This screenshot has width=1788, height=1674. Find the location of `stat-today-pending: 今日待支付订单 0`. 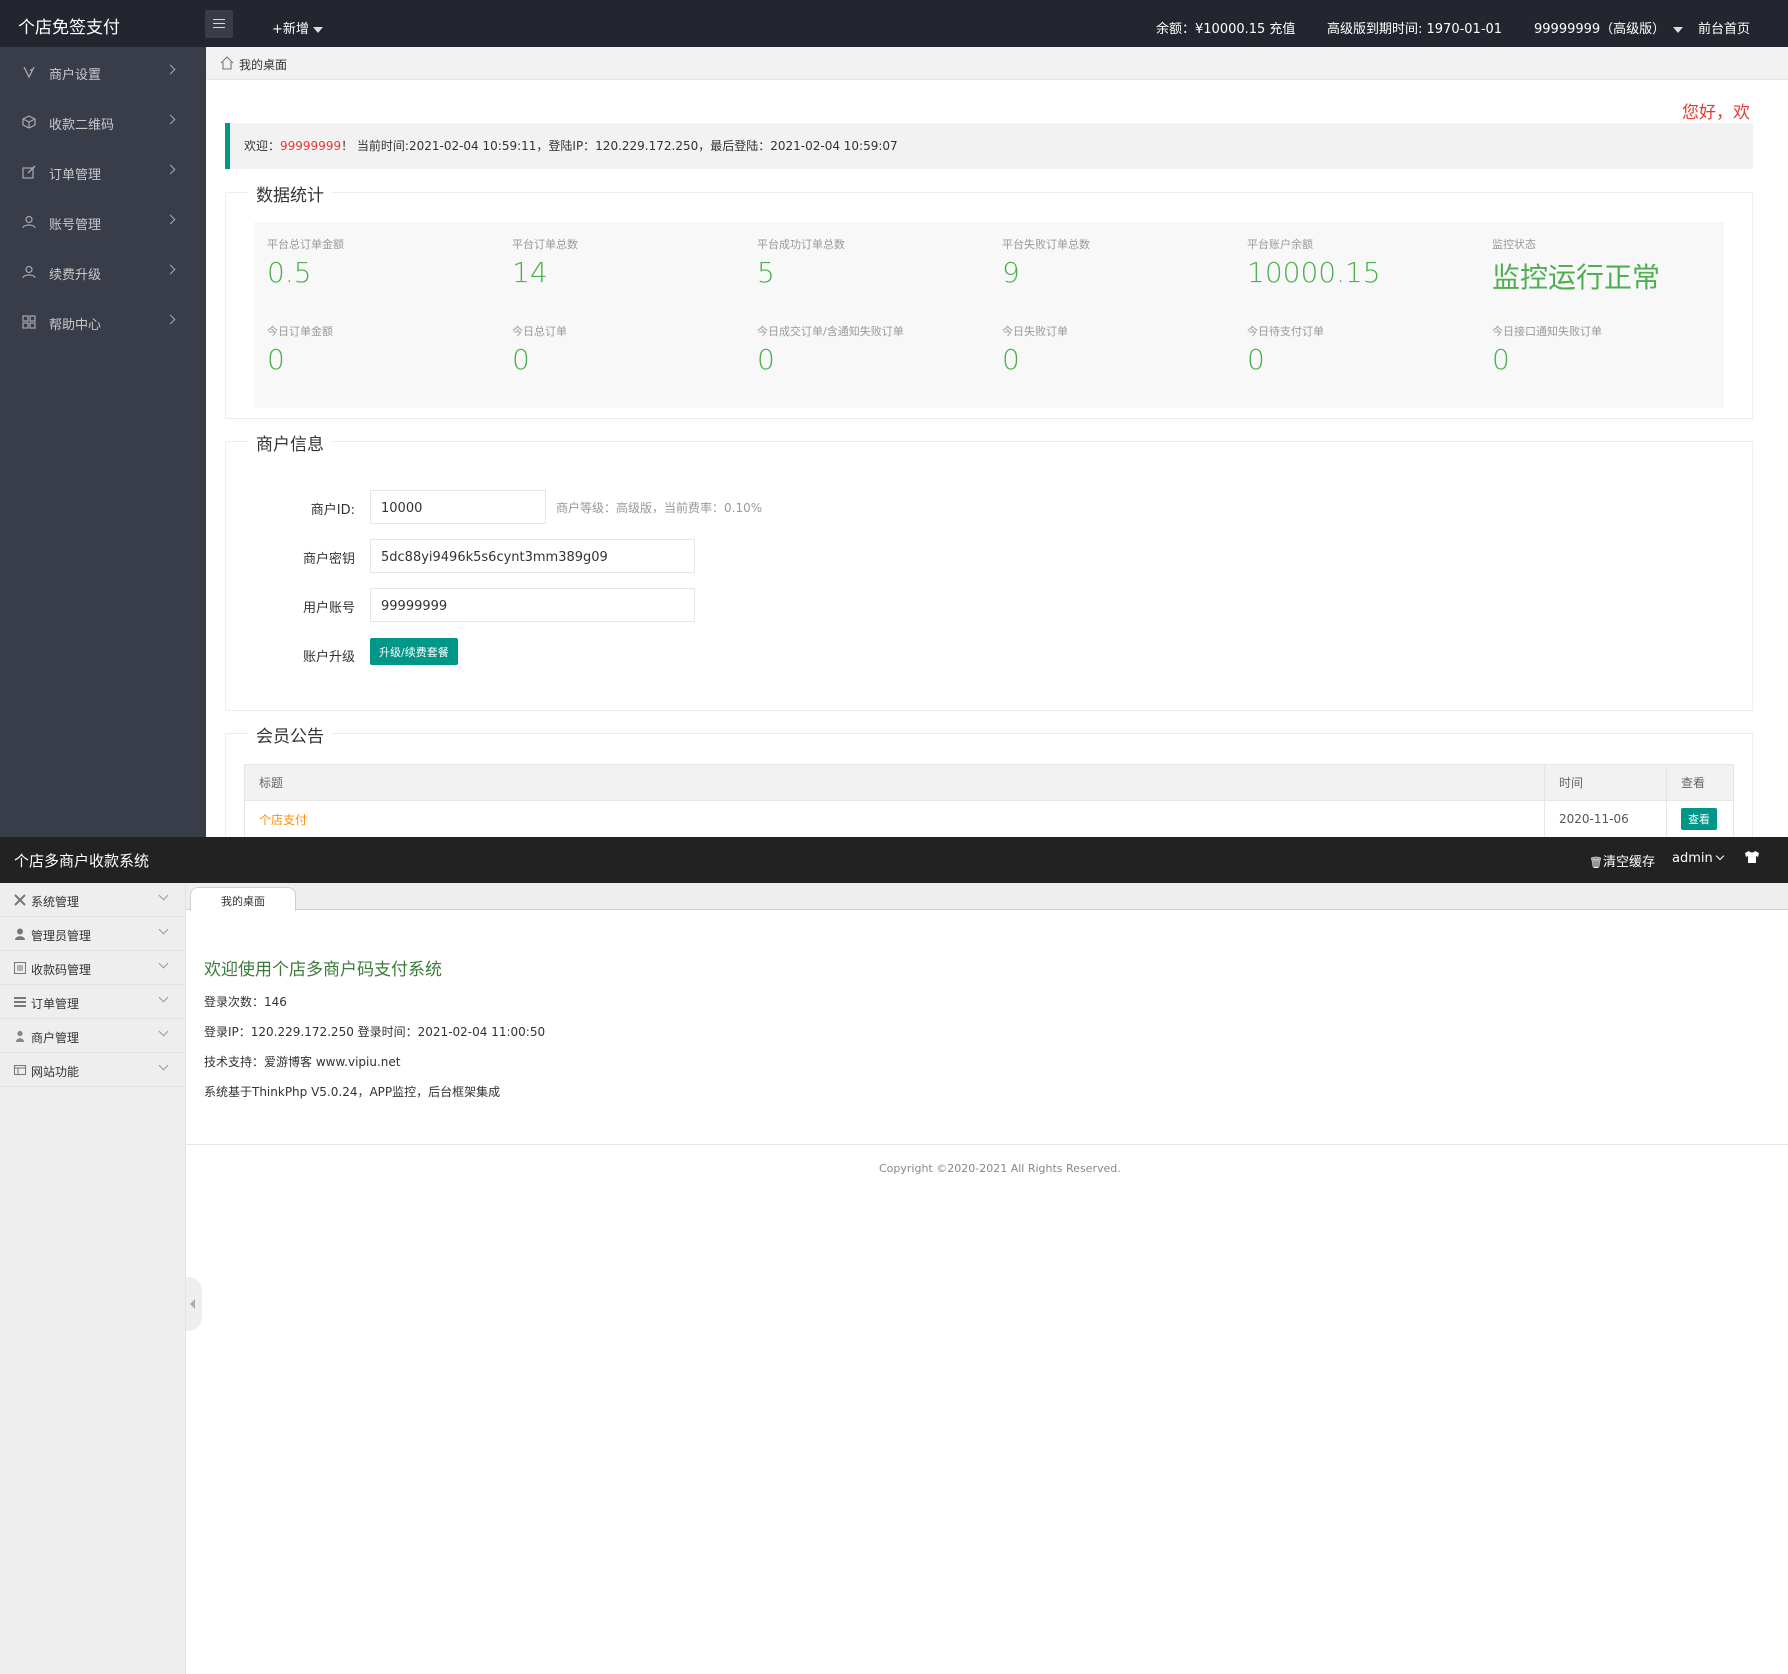

stat-today-pending: 今日待支付订单 0 is located at coordinates (1285, 349).